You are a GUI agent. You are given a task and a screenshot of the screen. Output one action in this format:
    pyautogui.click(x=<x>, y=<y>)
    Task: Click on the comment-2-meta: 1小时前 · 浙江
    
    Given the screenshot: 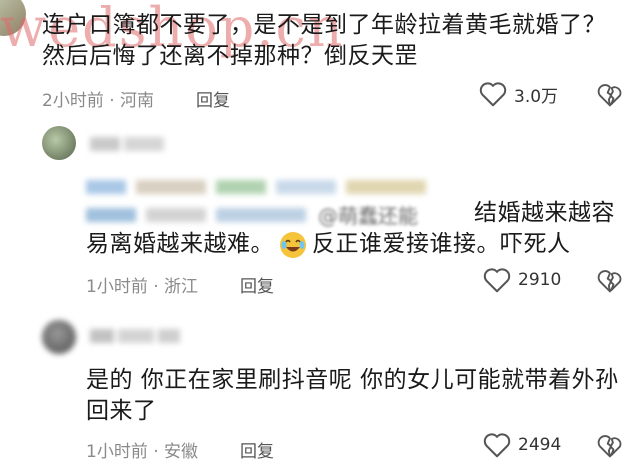 What is the action you would take?
    pyautogui.click(x=142, y=287)
    